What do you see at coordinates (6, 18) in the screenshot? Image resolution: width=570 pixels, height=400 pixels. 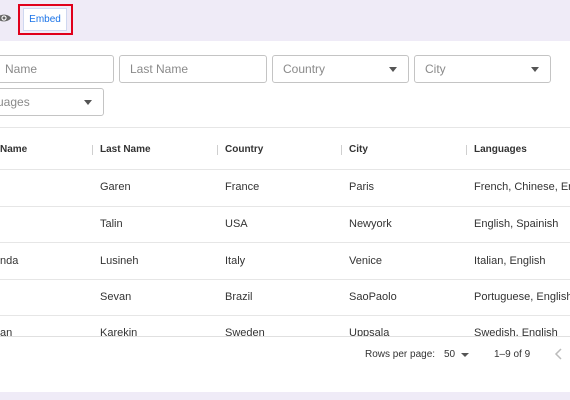 I see `eye-icon` at bounding box center [6, 18].